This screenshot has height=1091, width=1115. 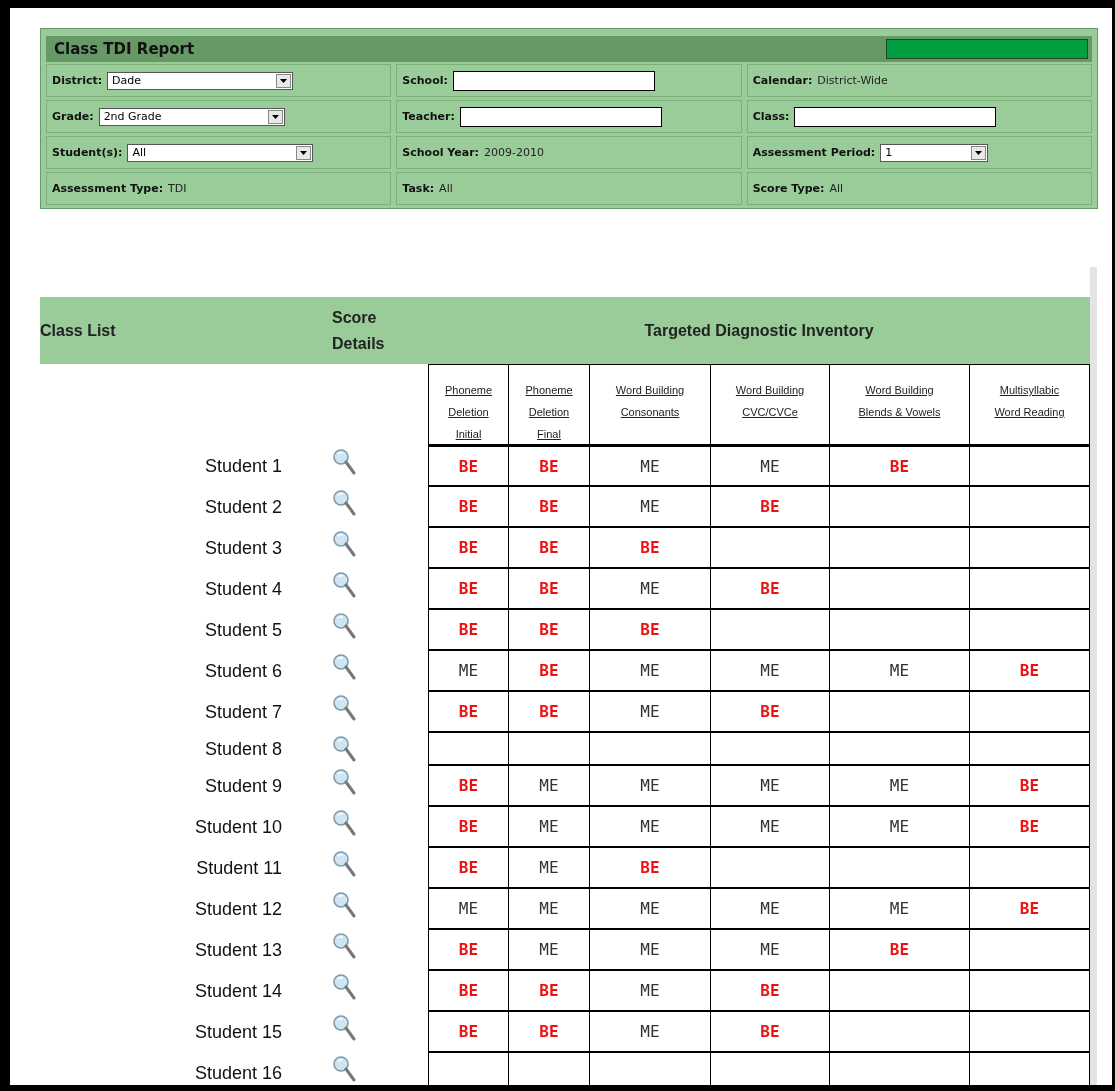 What do you see at coordinates (440, 152) in the screenshot?
I see `field-label: School Year:` at bounding box center [440, 152].